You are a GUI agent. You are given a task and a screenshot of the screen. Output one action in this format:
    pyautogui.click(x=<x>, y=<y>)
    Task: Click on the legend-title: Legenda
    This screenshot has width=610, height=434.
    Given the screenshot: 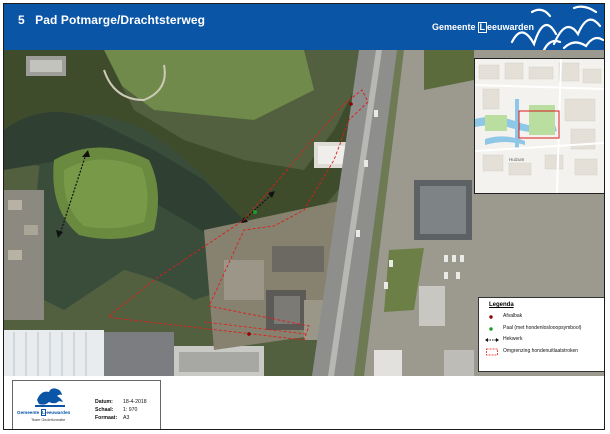 What is the action you would take?
    pyautogui.click(x=501, y=305)
    